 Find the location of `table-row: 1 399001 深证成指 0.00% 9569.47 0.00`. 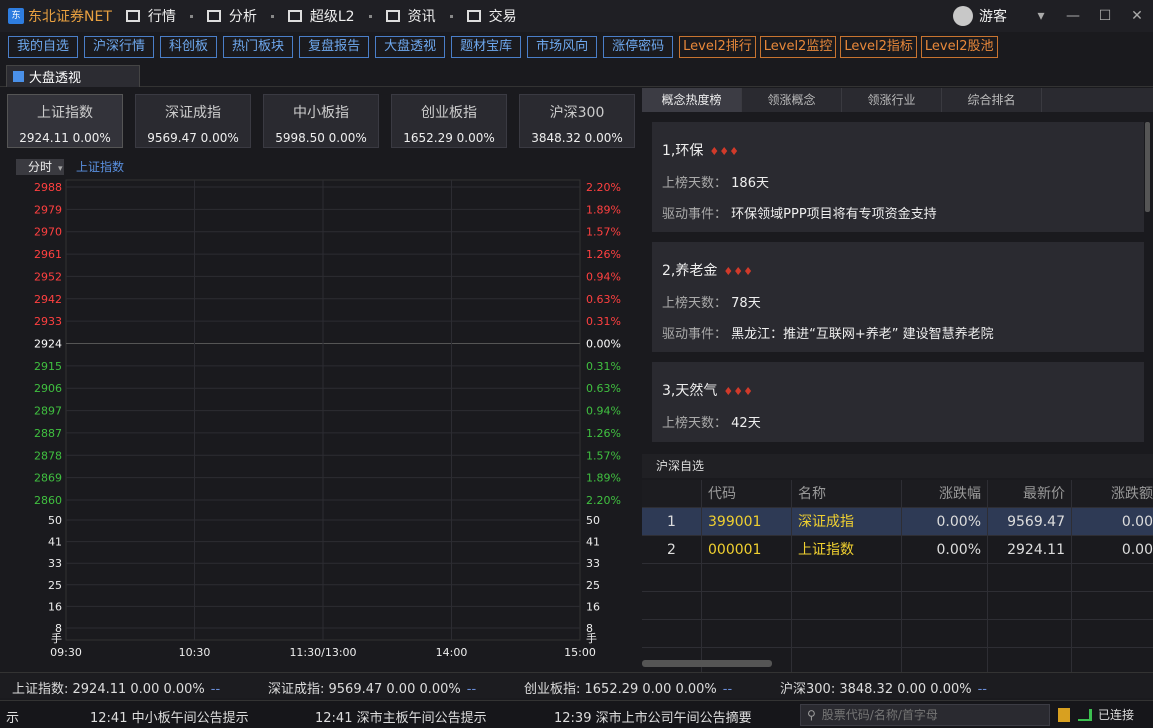

table-row: 1 399001 深证成指 0.00% 9569.47 0.00 is located at coordinates (897, 522).